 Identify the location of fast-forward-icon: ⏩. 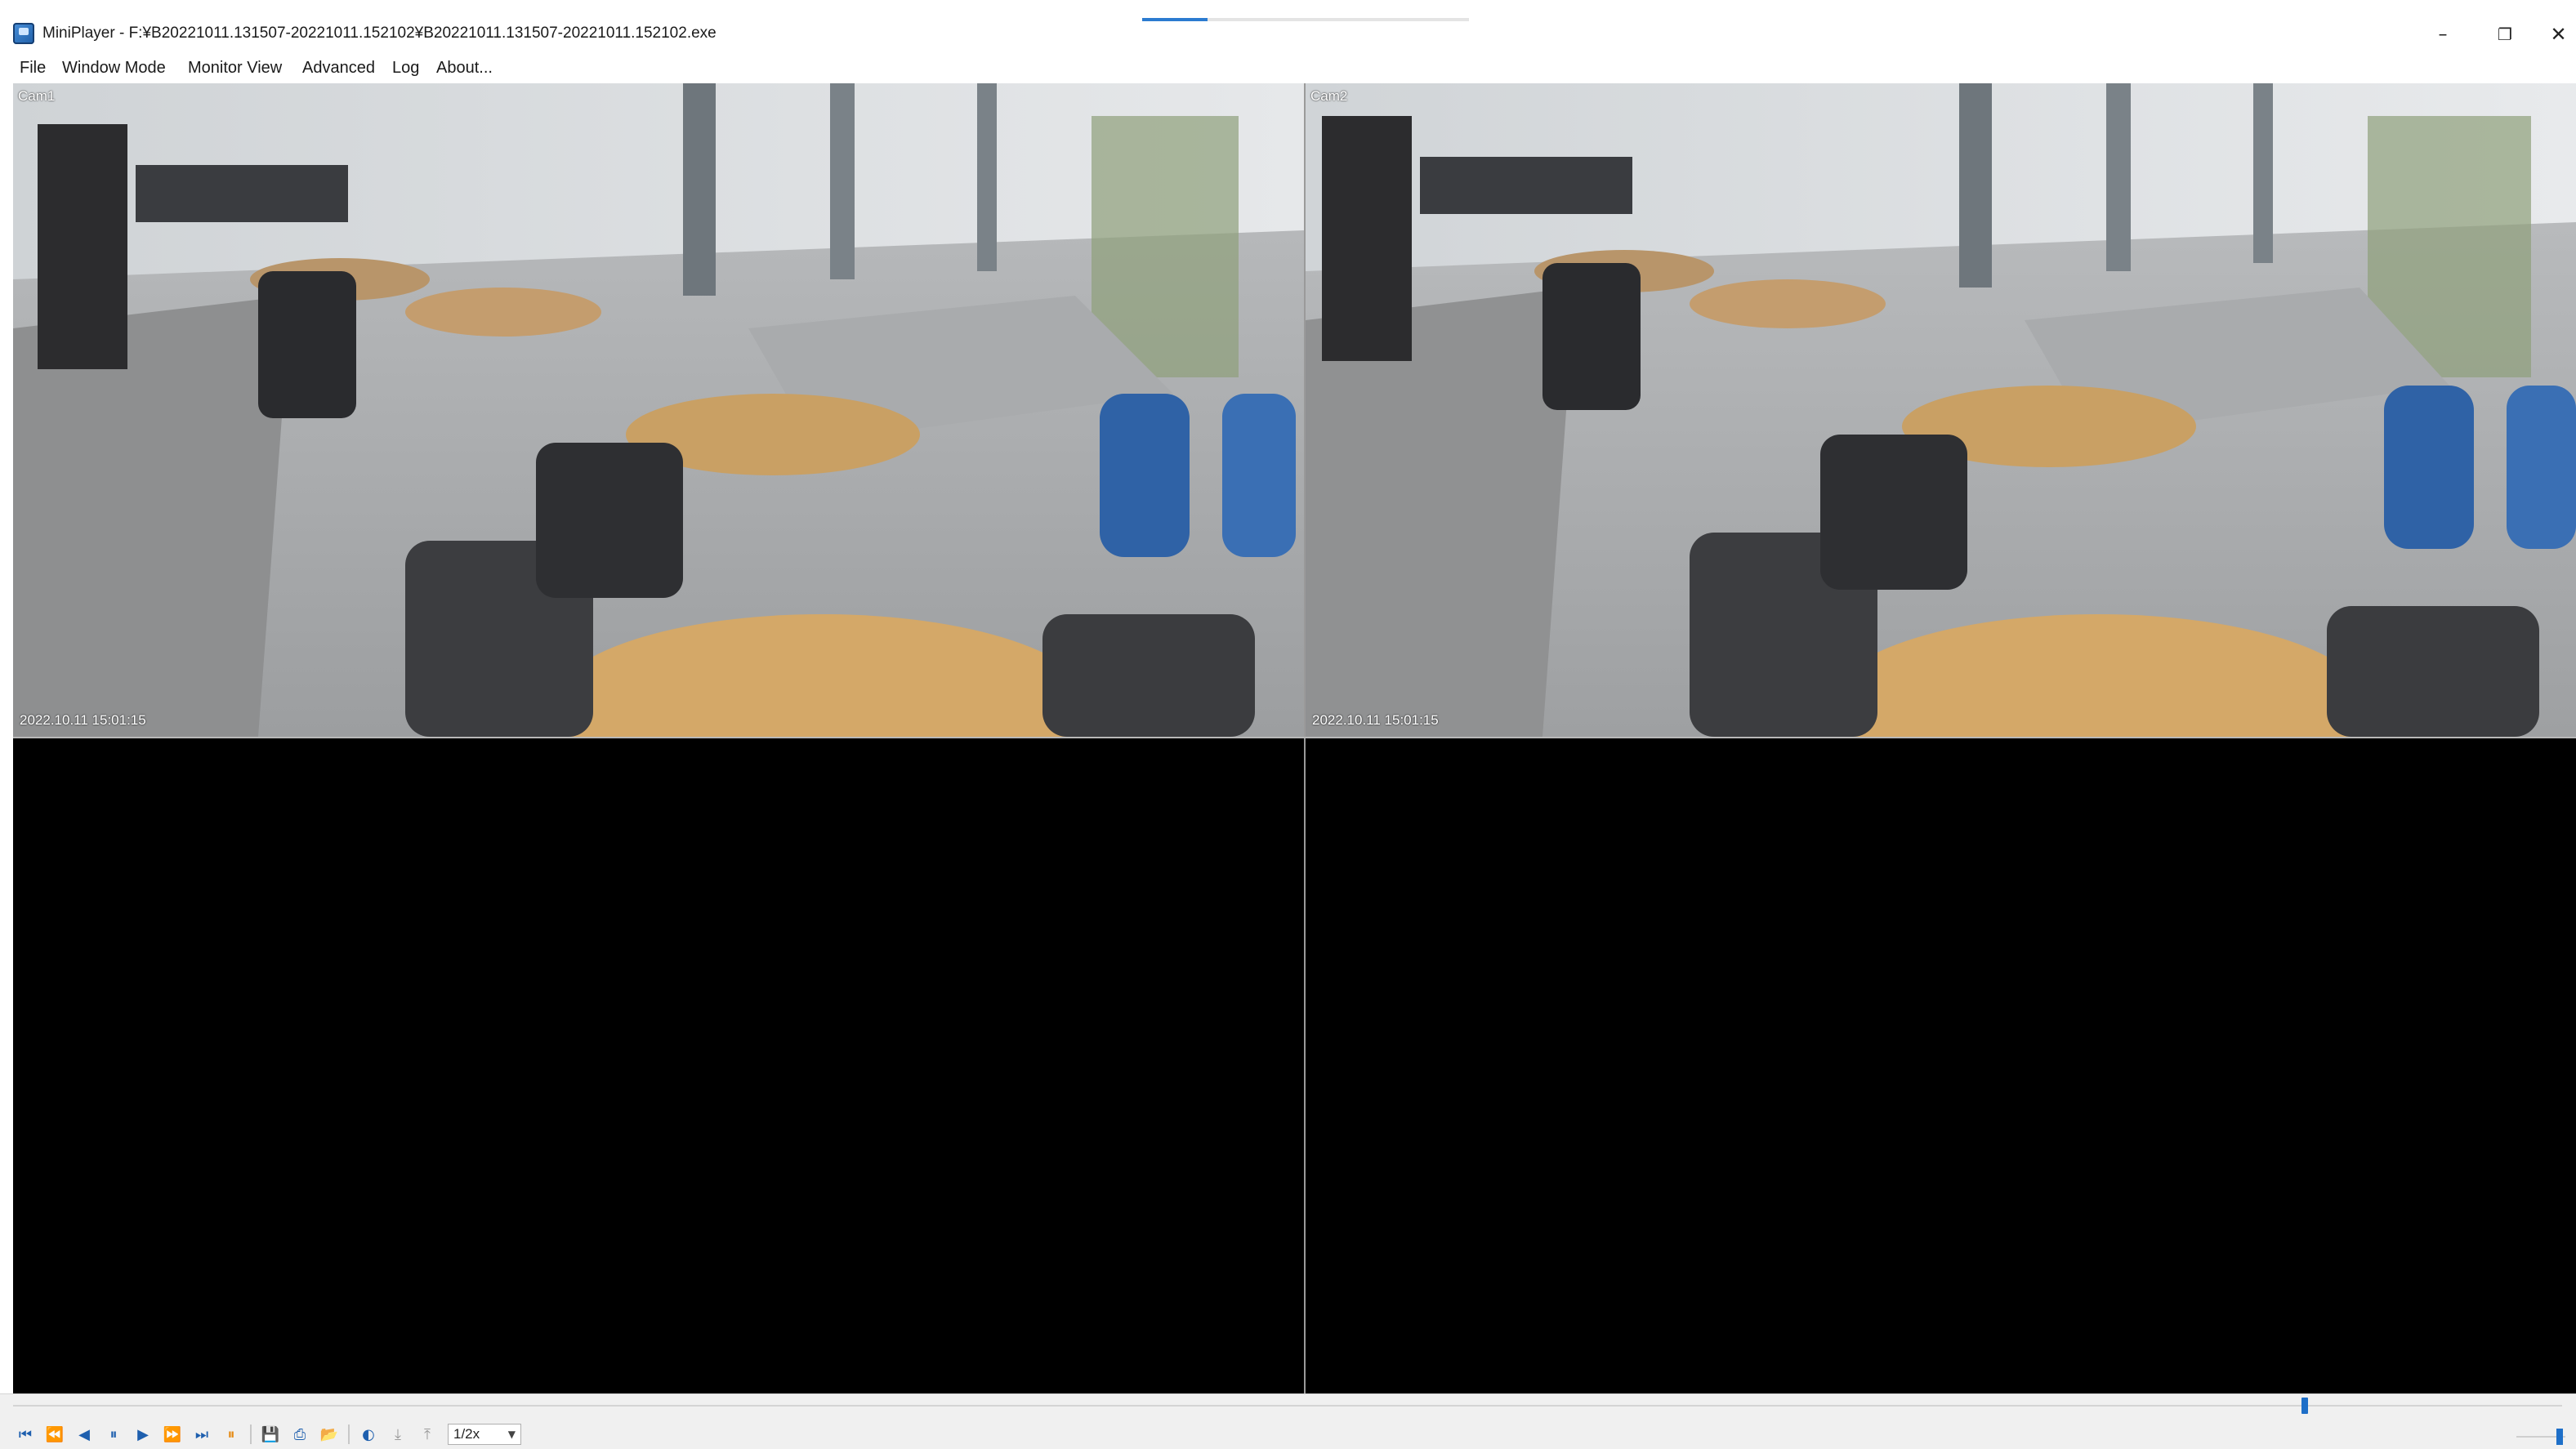
(172, 1434).